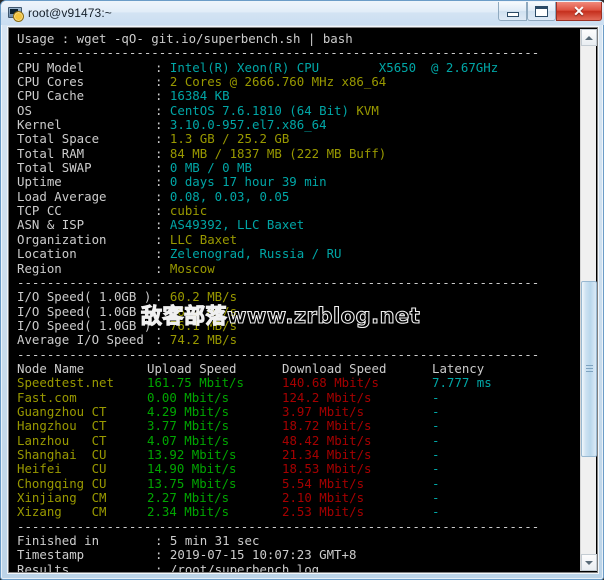 Image resolution: width=604 pixels, height=580 pixels. Describe the element at coordinates (462, 383) in the screenshot. I see `cell-latency: 7.777 ms` at that location.